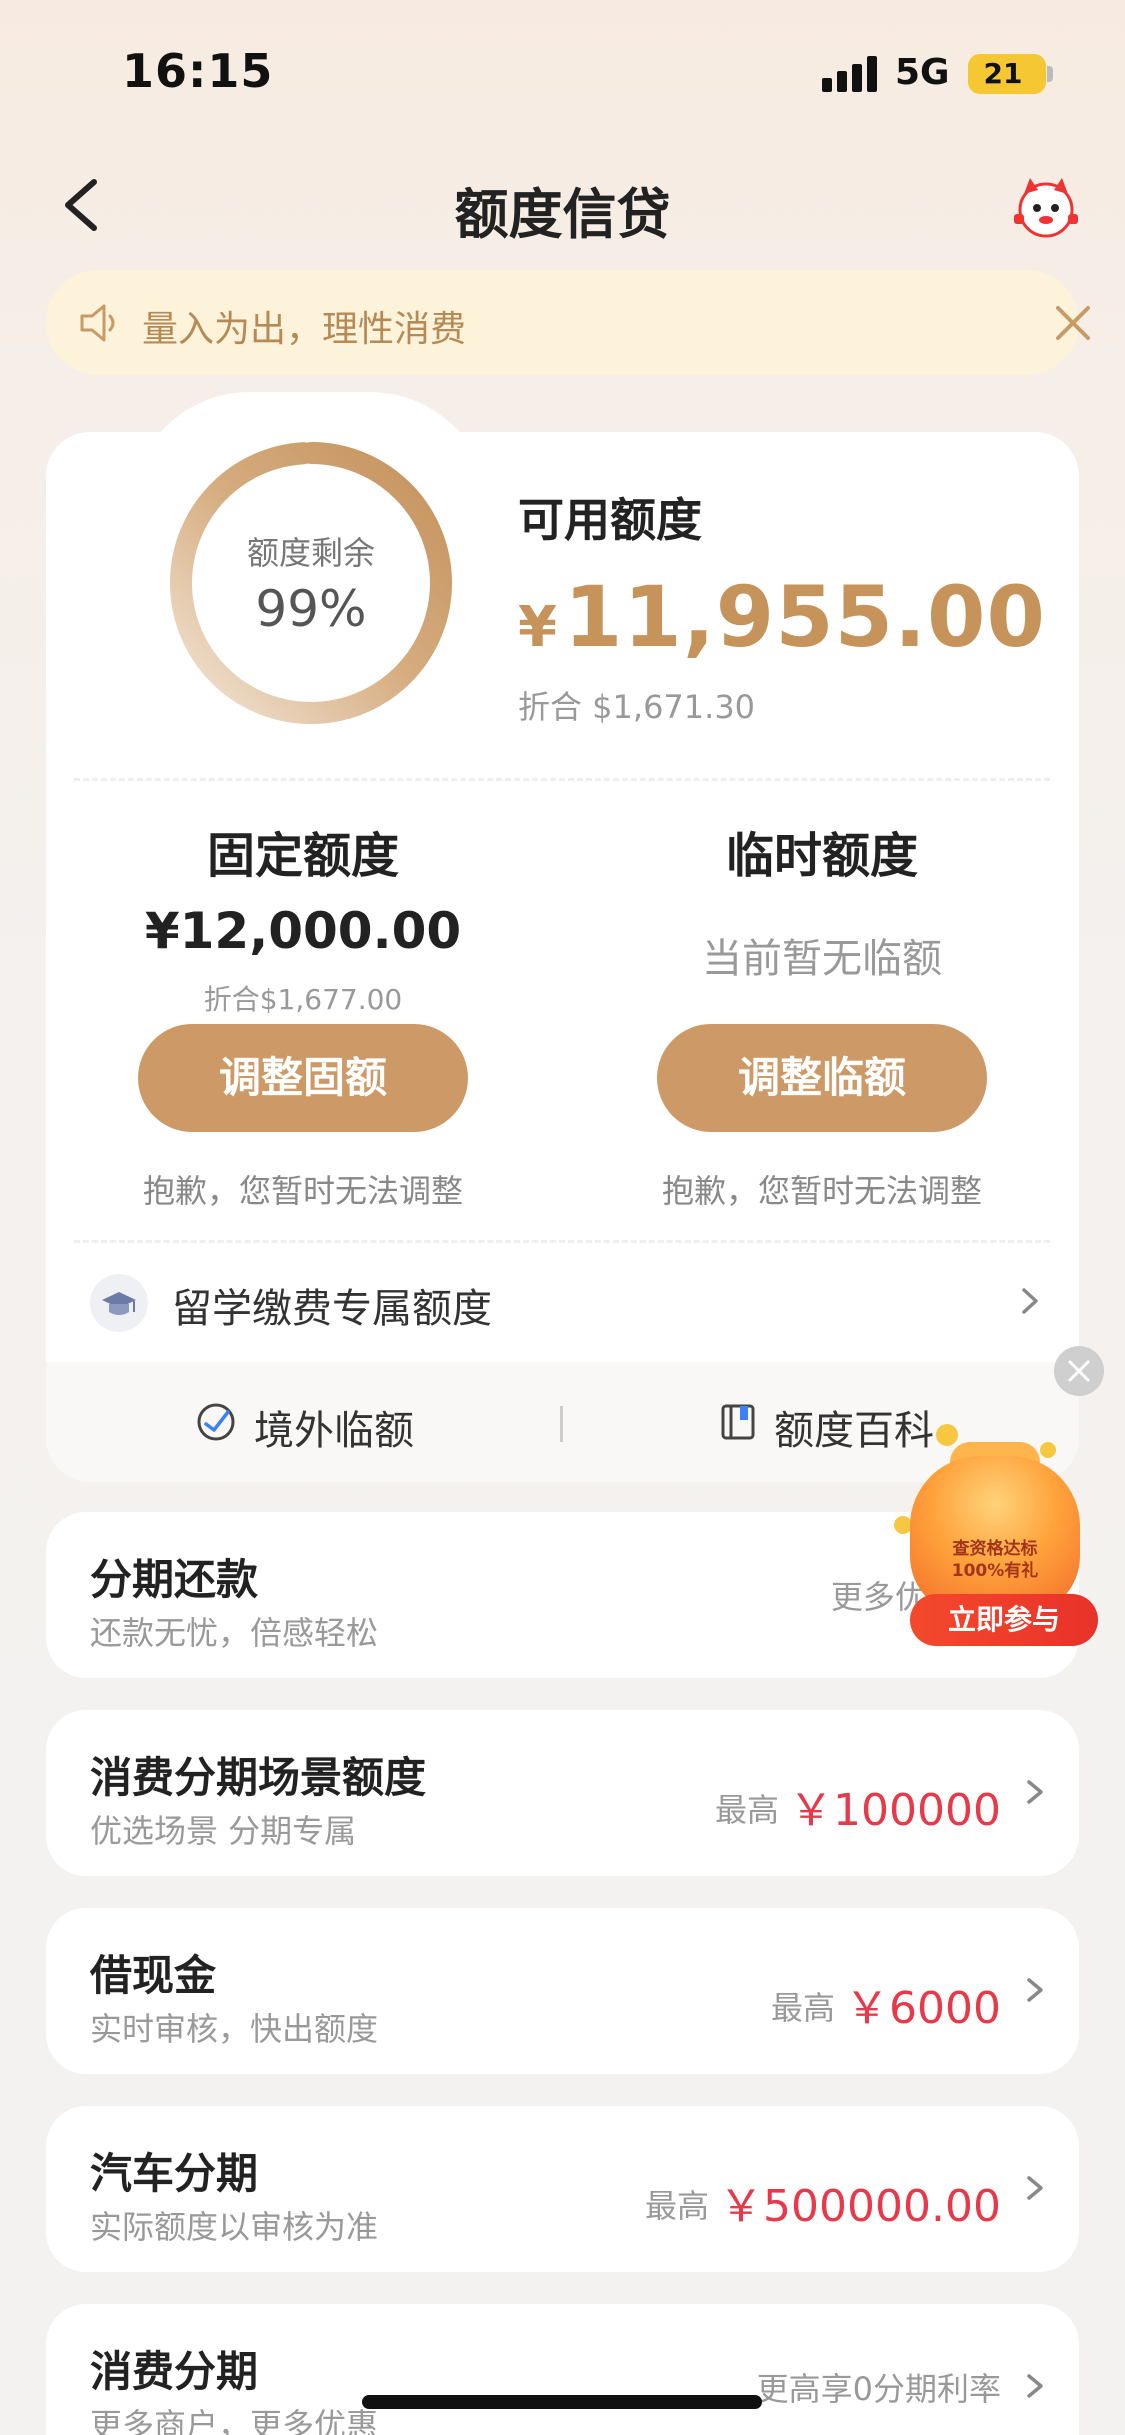 This screenshot has width=1125, height=2435. What do you see at coordinates (332, 1309) in the screenshot?
I see `study-abroad-label: 留学缴费专属额度` at bounding box center [332, 1309].